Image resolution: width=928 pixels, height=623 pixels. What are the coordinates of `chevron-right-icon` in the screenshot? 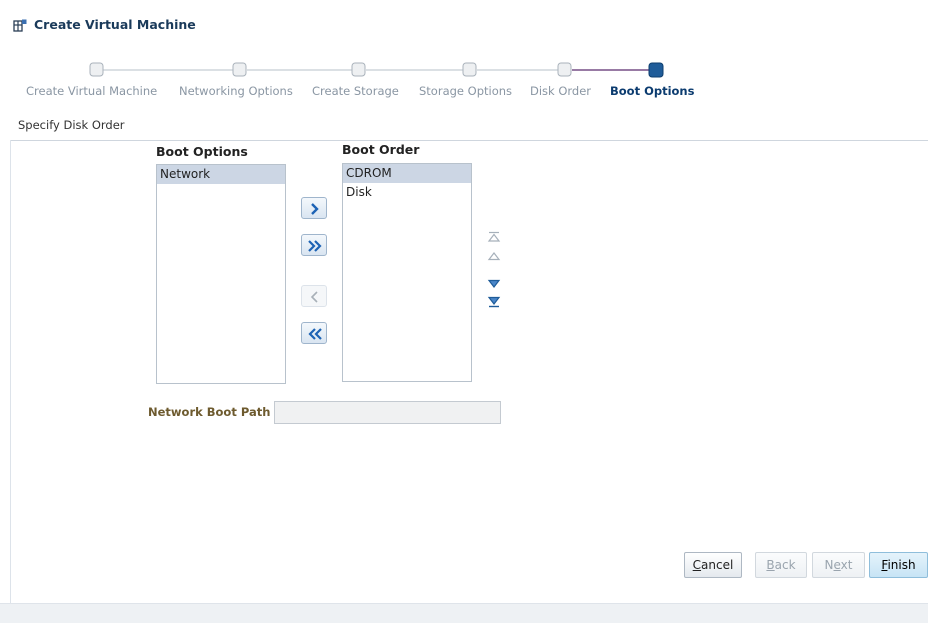 It's located at (315, 209).